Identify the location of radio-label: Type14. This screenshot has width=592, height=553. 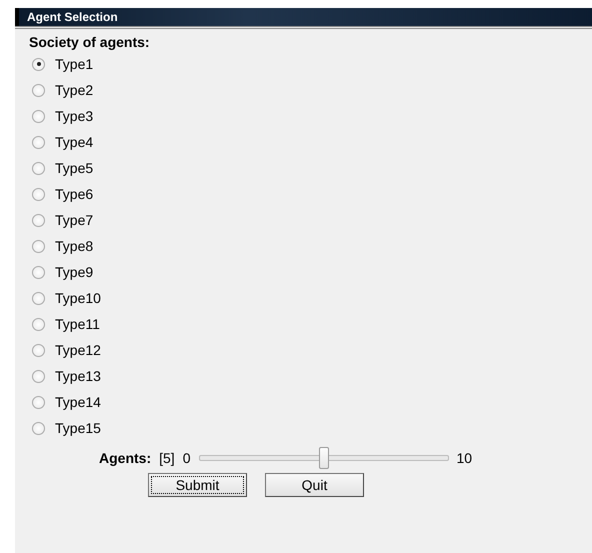
(78, 402).